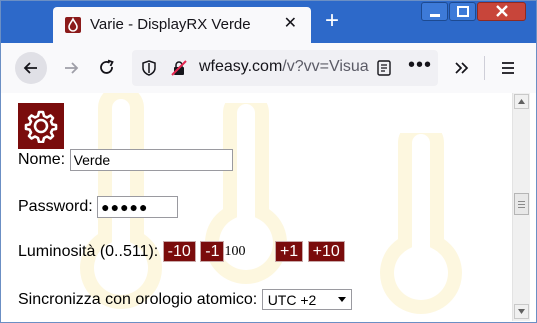 The height and width of the screenshot is (323, 537). I want to click on tab-active: Varie - DisplayRX Verde ✕, so click(182, 25).